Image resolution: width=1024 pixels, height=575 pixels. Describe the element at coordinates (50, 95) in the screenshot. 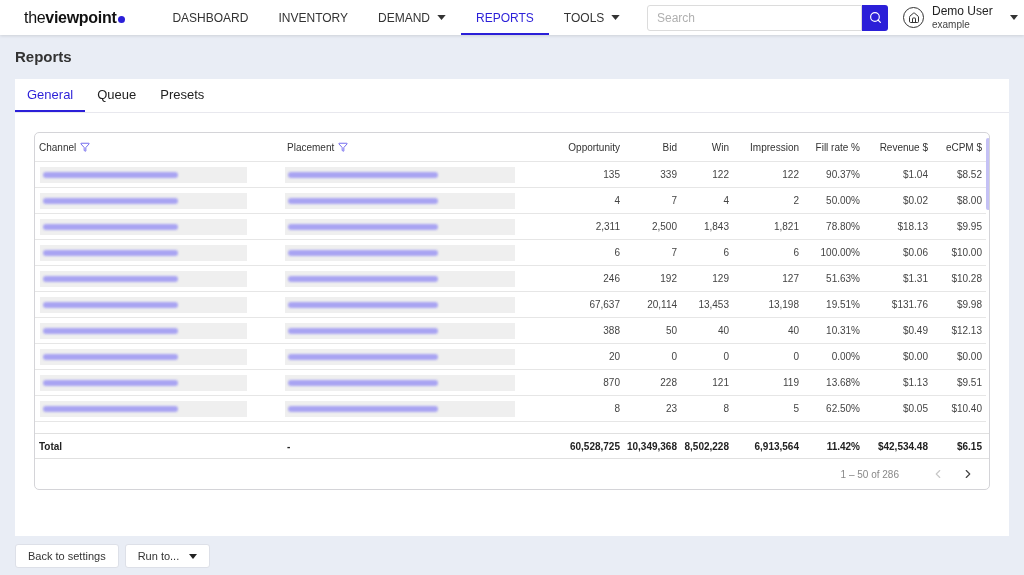

I see `tab: General` at that location.